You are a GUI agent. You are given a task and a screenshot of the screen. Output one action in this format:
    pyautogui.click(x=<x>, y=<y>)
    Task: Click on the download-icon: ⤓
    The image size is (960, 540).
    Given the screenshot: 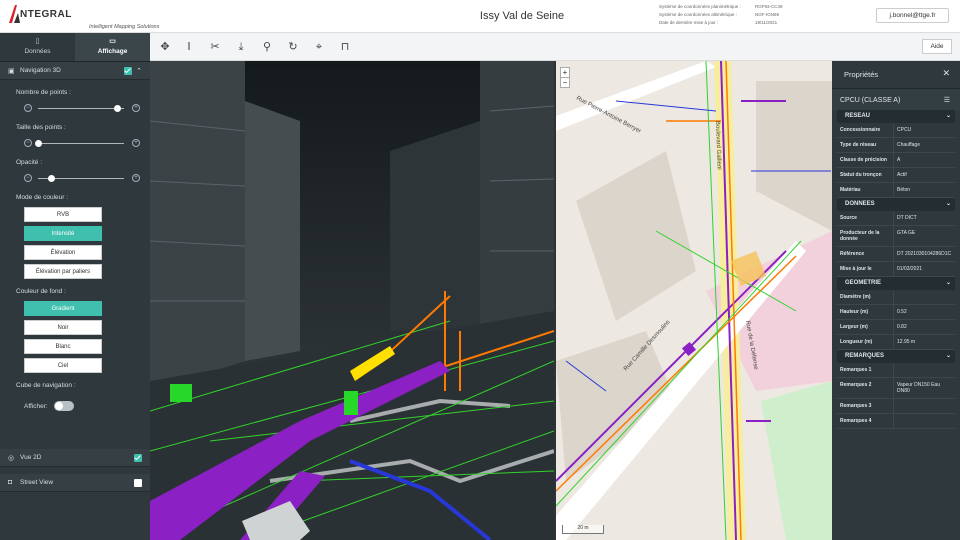 What is the action you would take?
    pyautogui.click(x=241, y=47)
    